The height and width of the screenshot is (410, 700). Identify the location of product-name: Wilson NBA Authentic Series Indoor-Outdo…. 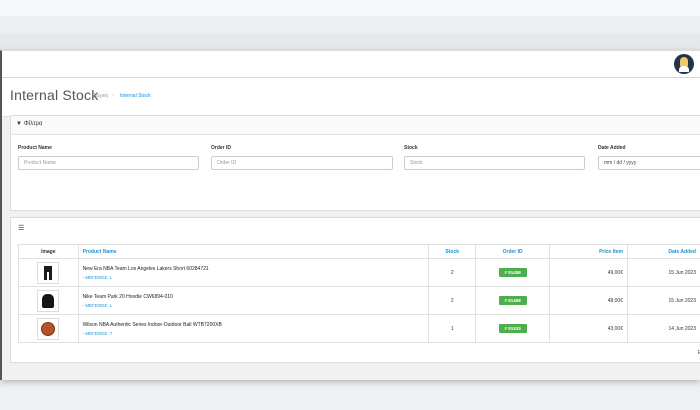
(152, 324).